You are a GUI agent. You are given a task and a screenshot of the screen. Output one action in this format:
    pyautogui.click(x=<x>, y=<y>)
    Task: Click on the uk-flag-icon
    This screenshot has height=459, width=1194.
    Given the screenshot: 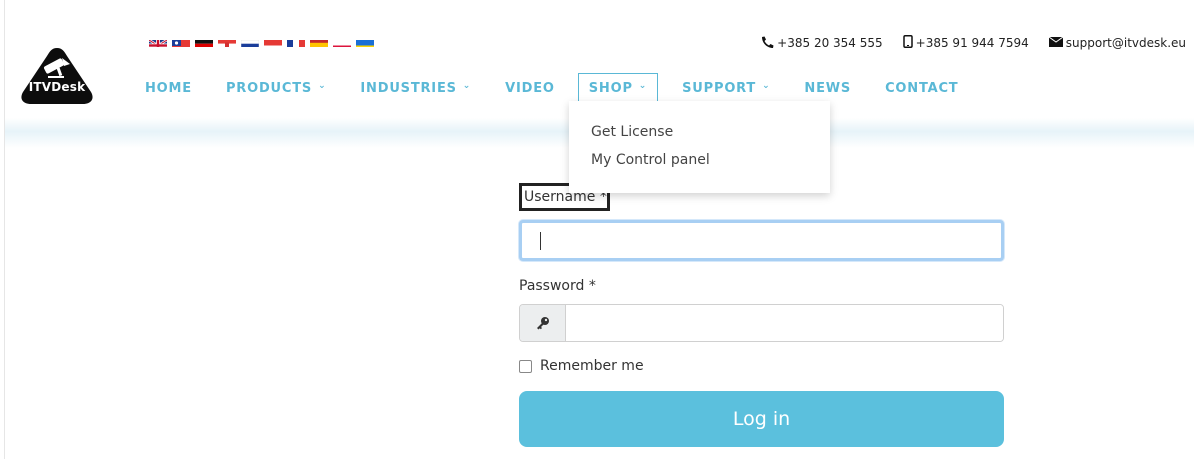 What is the action you would take?
    pyautogui.click(x=158, y=41)
    